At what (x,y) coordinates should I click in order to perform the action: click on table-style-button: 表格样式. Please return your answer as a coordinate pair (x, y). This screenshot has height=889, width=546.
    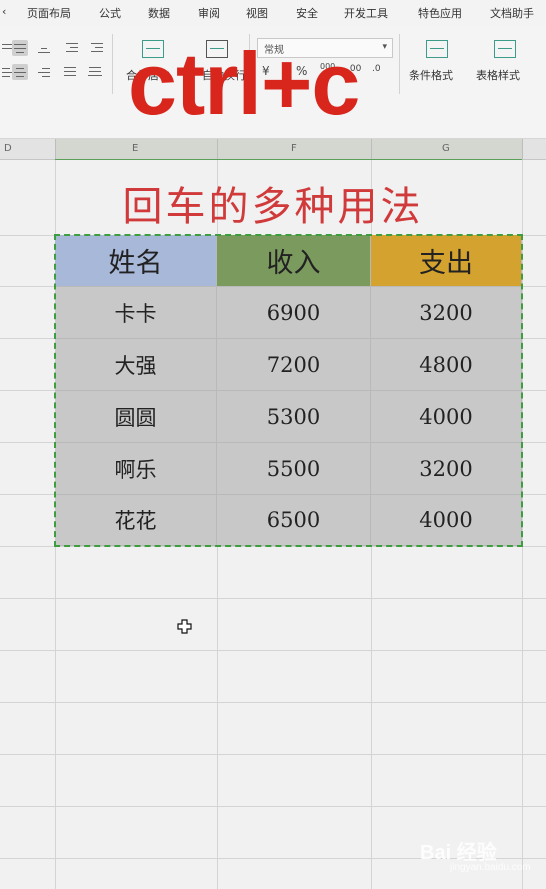
    Looking at the image, I should click on (498, 75).